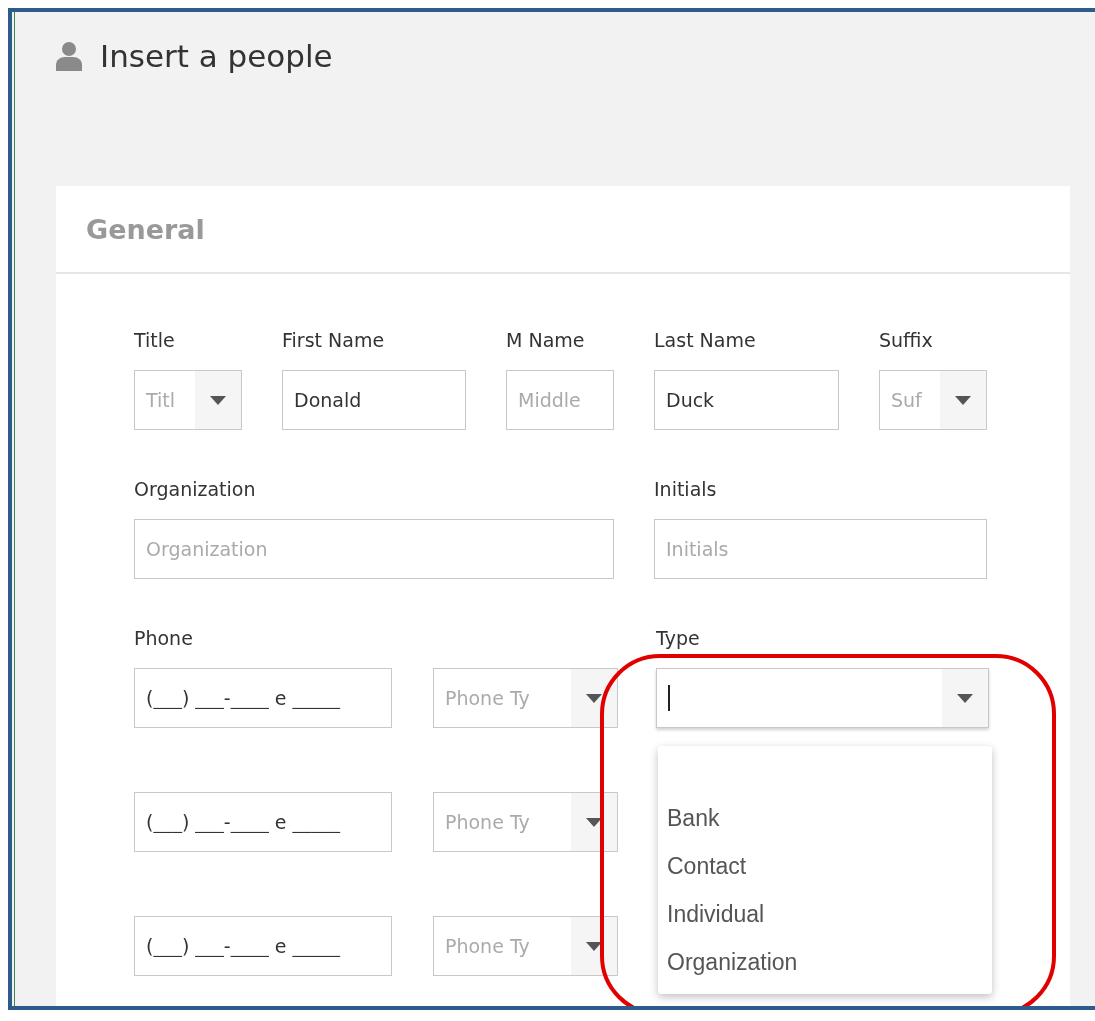 The width and height of the screenshot is (1095, 1021). What do you see at coordinates (686, 489) in the screenshot?
I see `field-label: Initials` at bounding box center [686, 489].